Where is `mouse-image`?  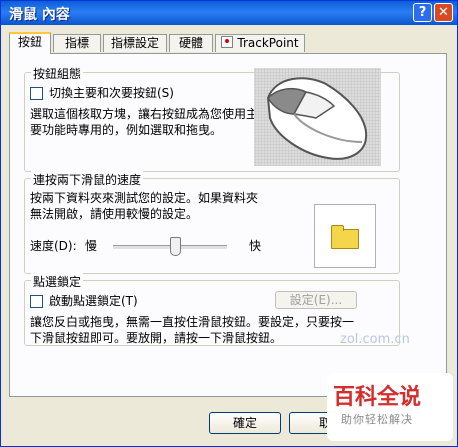
mouse-image is located at coordinates (317, 117).